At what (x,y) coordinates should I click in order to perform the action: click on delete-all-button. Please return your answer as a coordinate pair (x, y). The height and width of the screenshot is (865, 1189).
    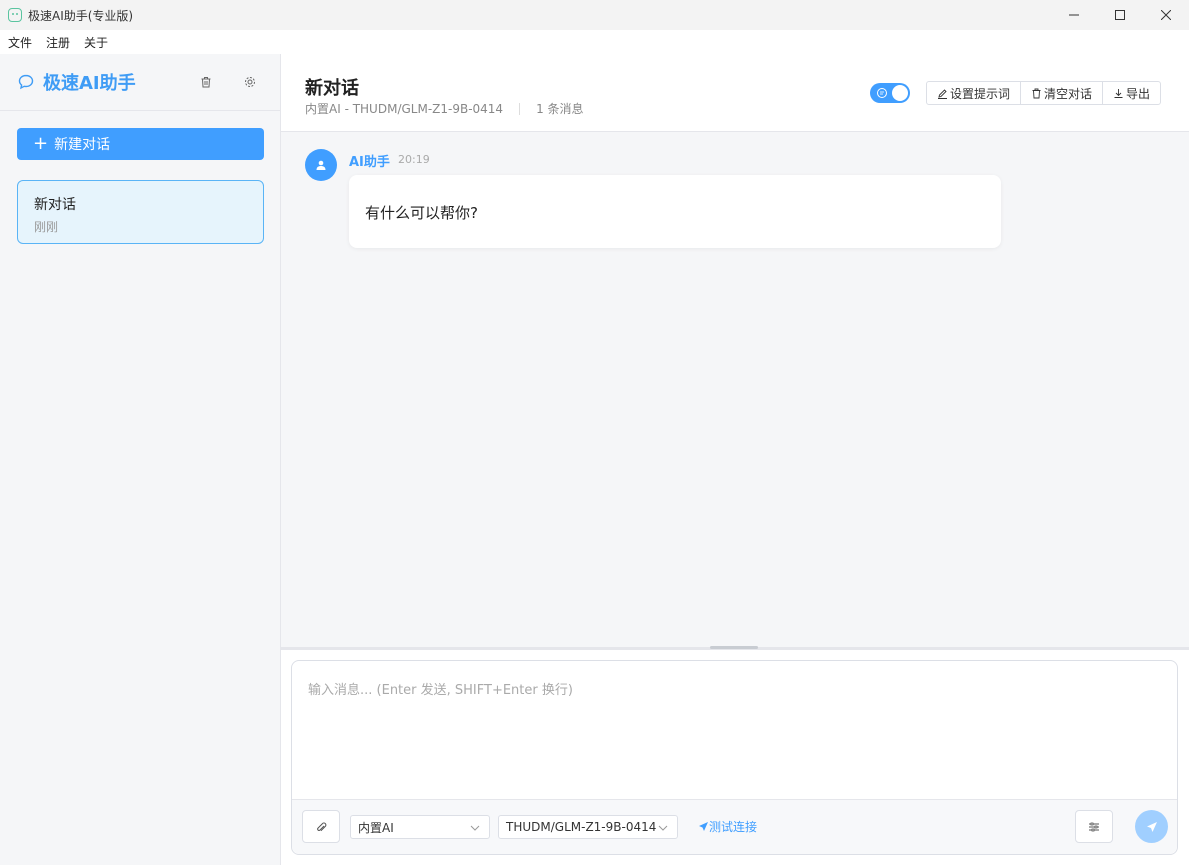
    Looking at the image, I should click on (206, 82).